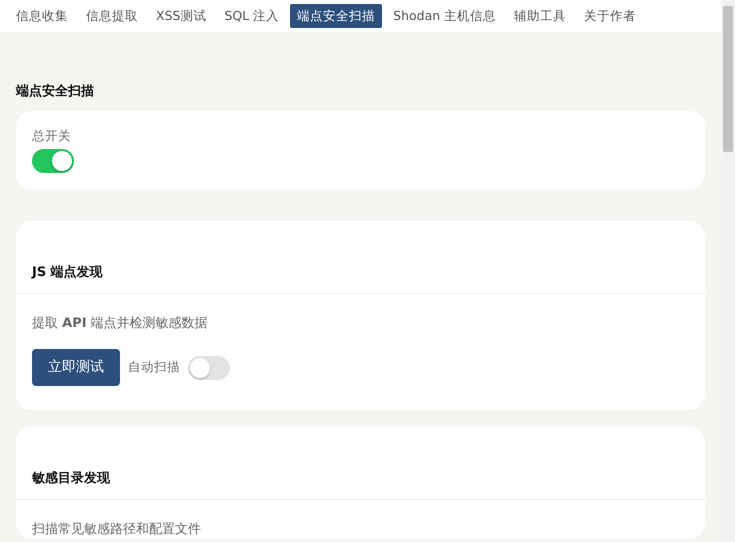 Image resolution: width=735 pixels, height=542 pixels. I want to click on tab: 信息提取, so click(112, 16).